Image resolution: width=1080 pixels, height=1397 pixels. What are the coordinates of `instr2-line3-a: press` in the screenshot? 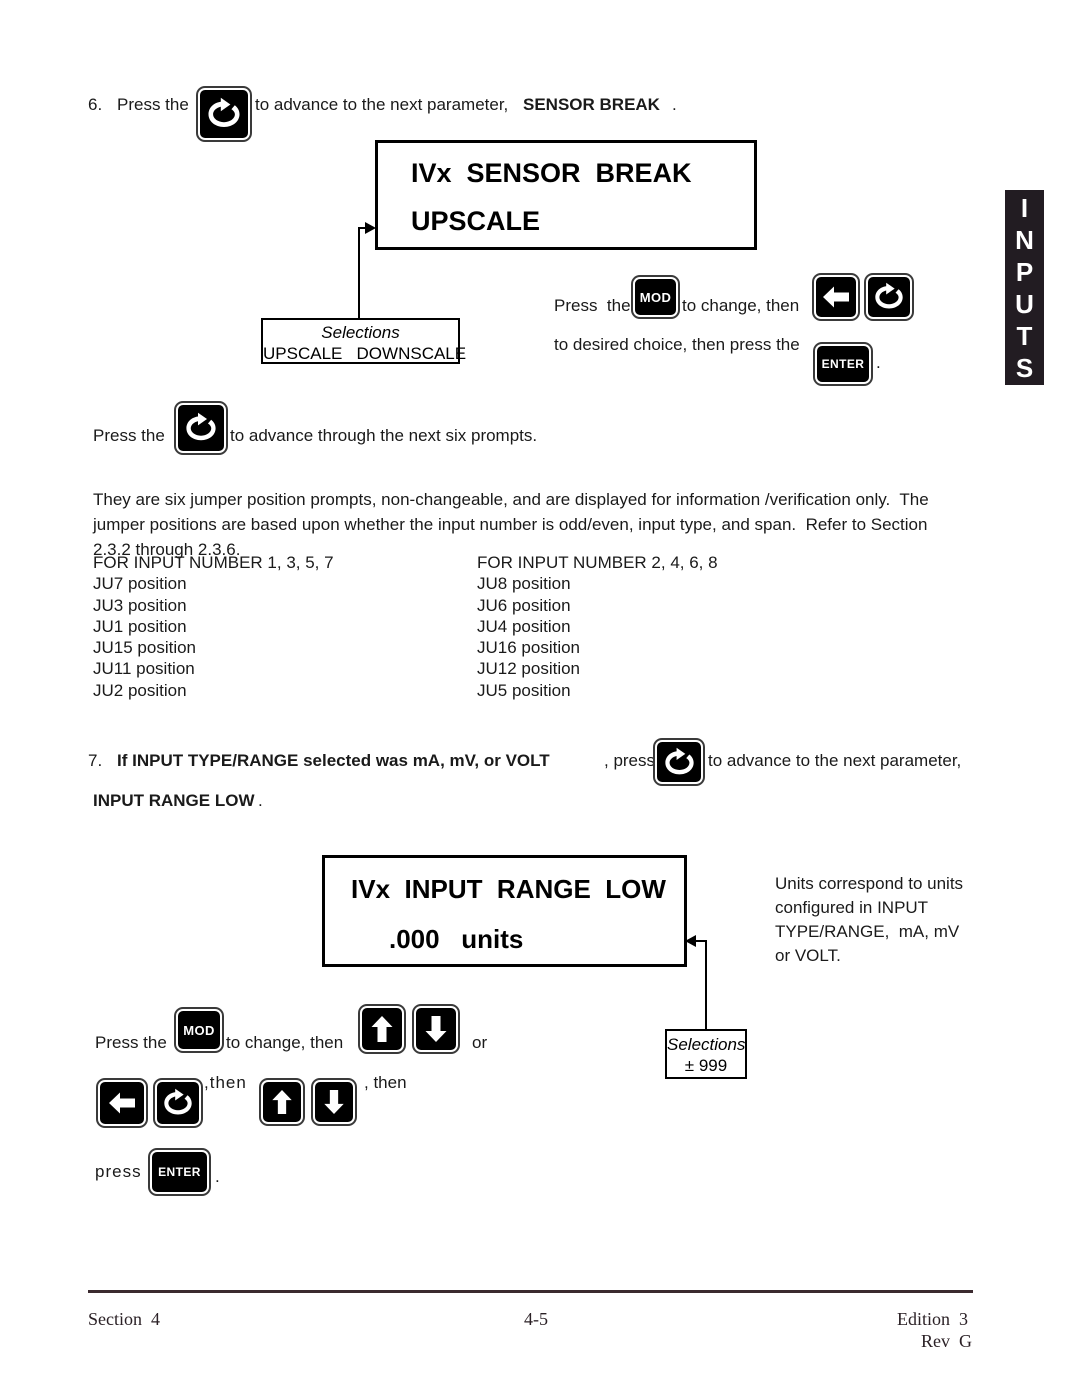 It's located at (118, 1171).